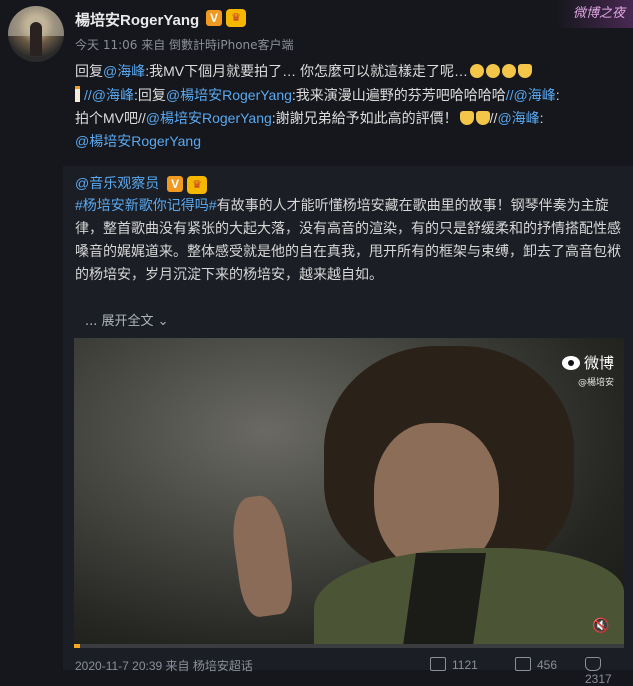 The image size is (633, 686). What do you see at coordinates (349, 646) in the screenshot?
I see `video-progress-bar` at bounding box center [349, 646].